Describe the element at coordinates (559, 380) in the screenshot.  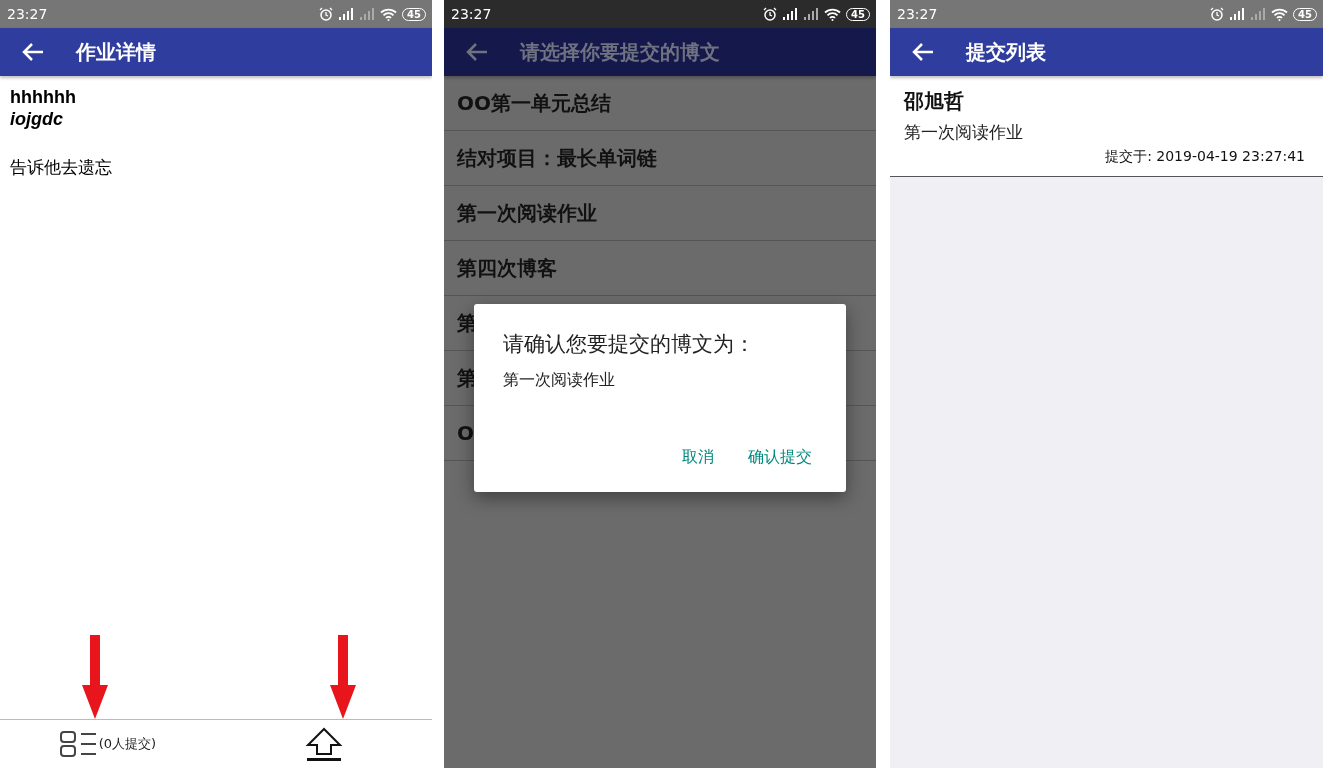
I see `dialog-message: 第一次阅读作业` at that location.